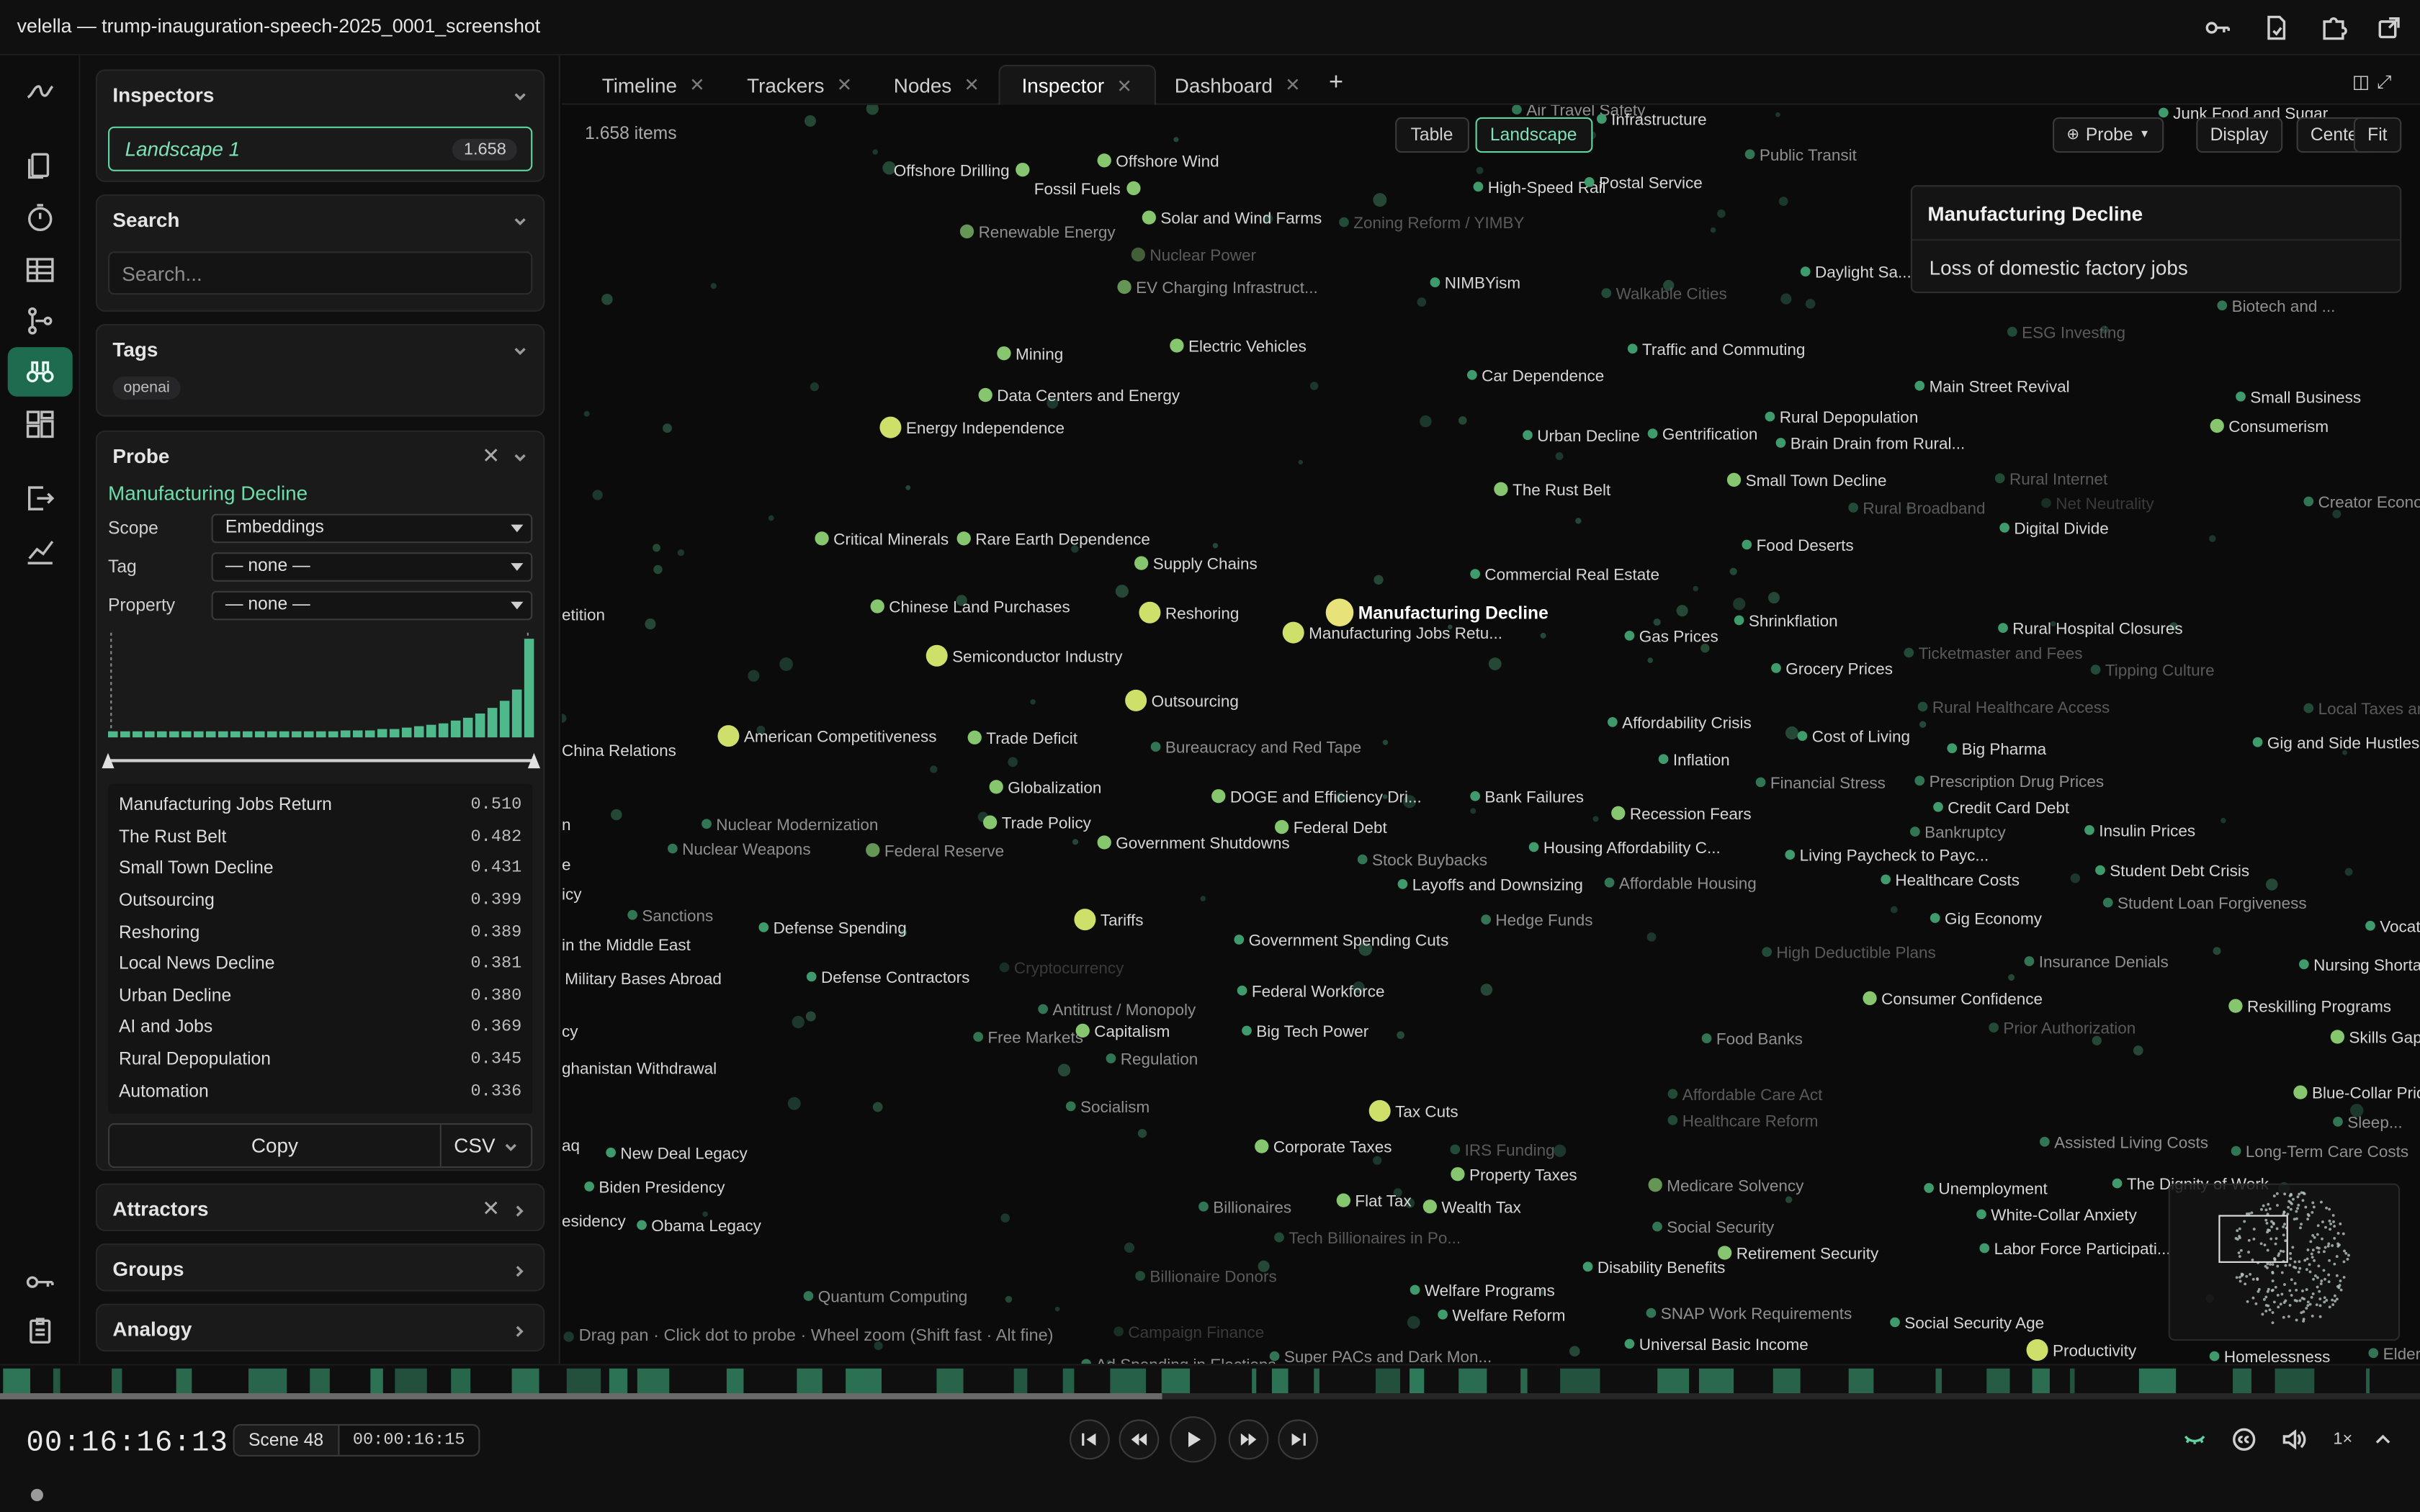 This screenshot has width=2420, height=1512. What do you see at coordinates (2009, 782) in the screenshot?
I see `landscape-node: Prescription Drug Prices` at bounding box center [2009, 782].